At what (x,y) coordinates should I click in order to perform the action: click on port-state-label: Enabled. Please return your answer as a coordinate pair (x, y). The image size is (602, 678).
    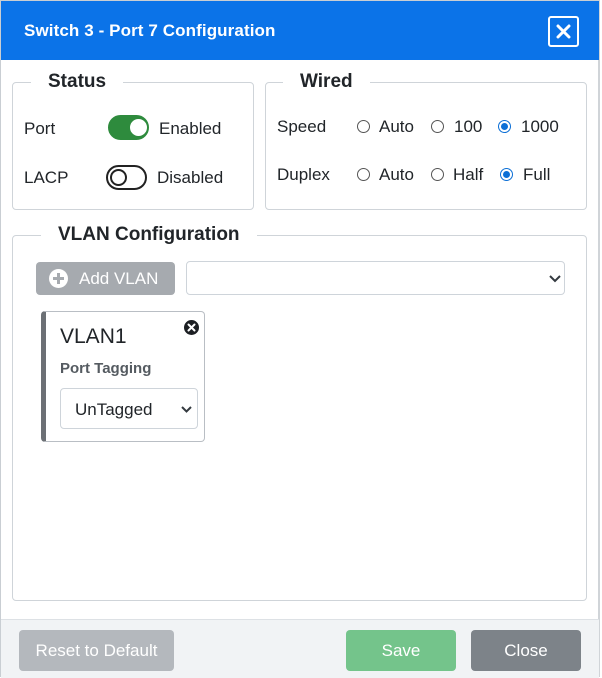
    Looking at the image, I should click on (190, 128).